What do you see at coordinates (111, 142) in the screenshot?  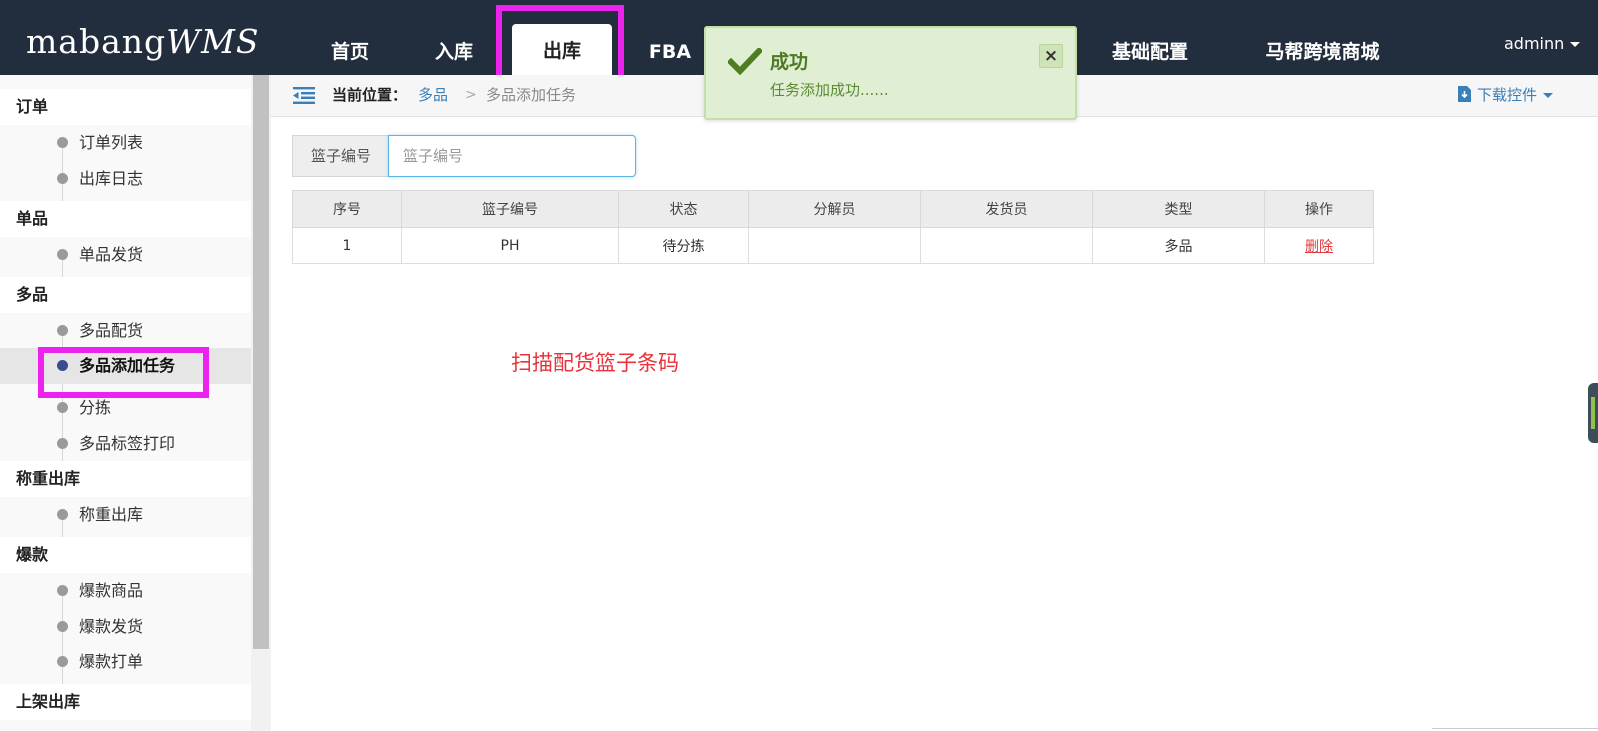 I see `sidebar-item-label: 订单列表` at bounding box center [111, 142].